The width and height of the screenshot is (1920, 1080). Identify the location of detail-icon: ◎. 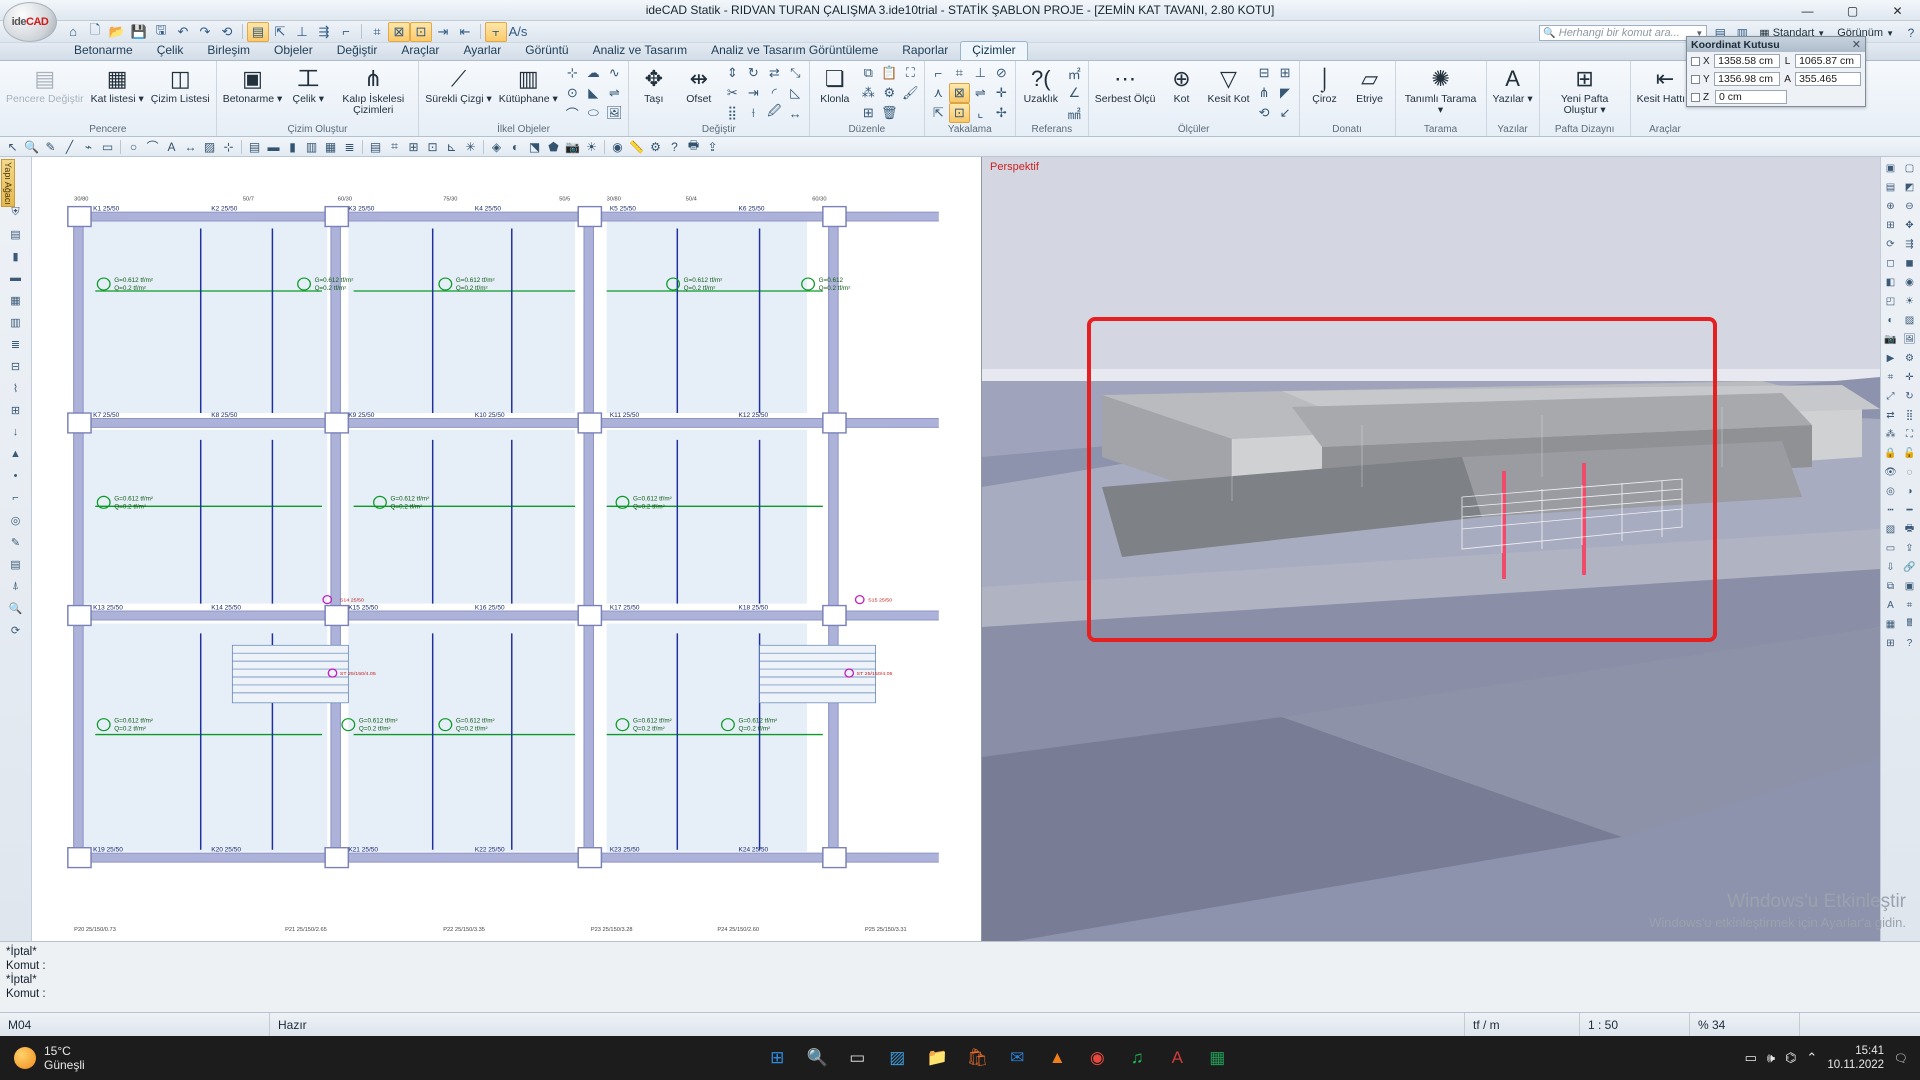
(16, 520).